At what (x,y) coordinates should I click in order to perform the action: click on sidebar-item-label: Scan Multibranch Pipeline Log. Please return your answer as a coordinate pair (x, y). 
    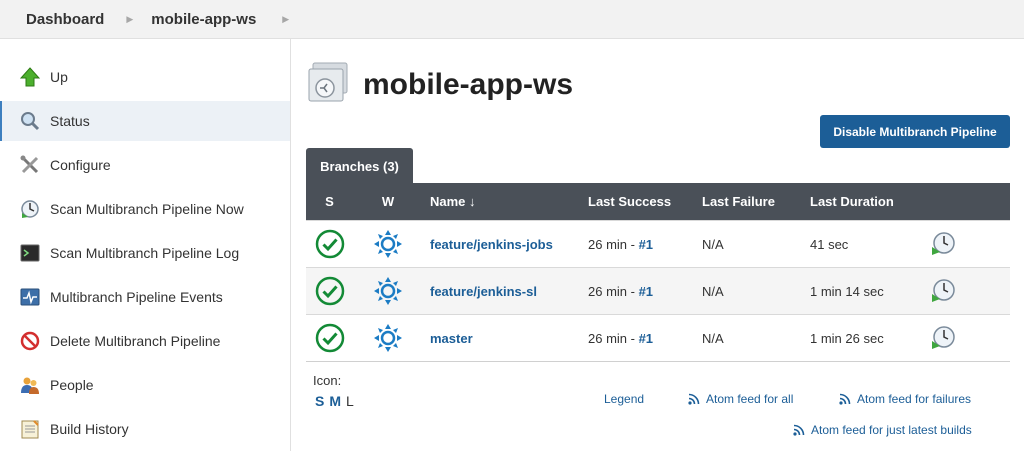
    Looking at the image, I should click on (145, 253).